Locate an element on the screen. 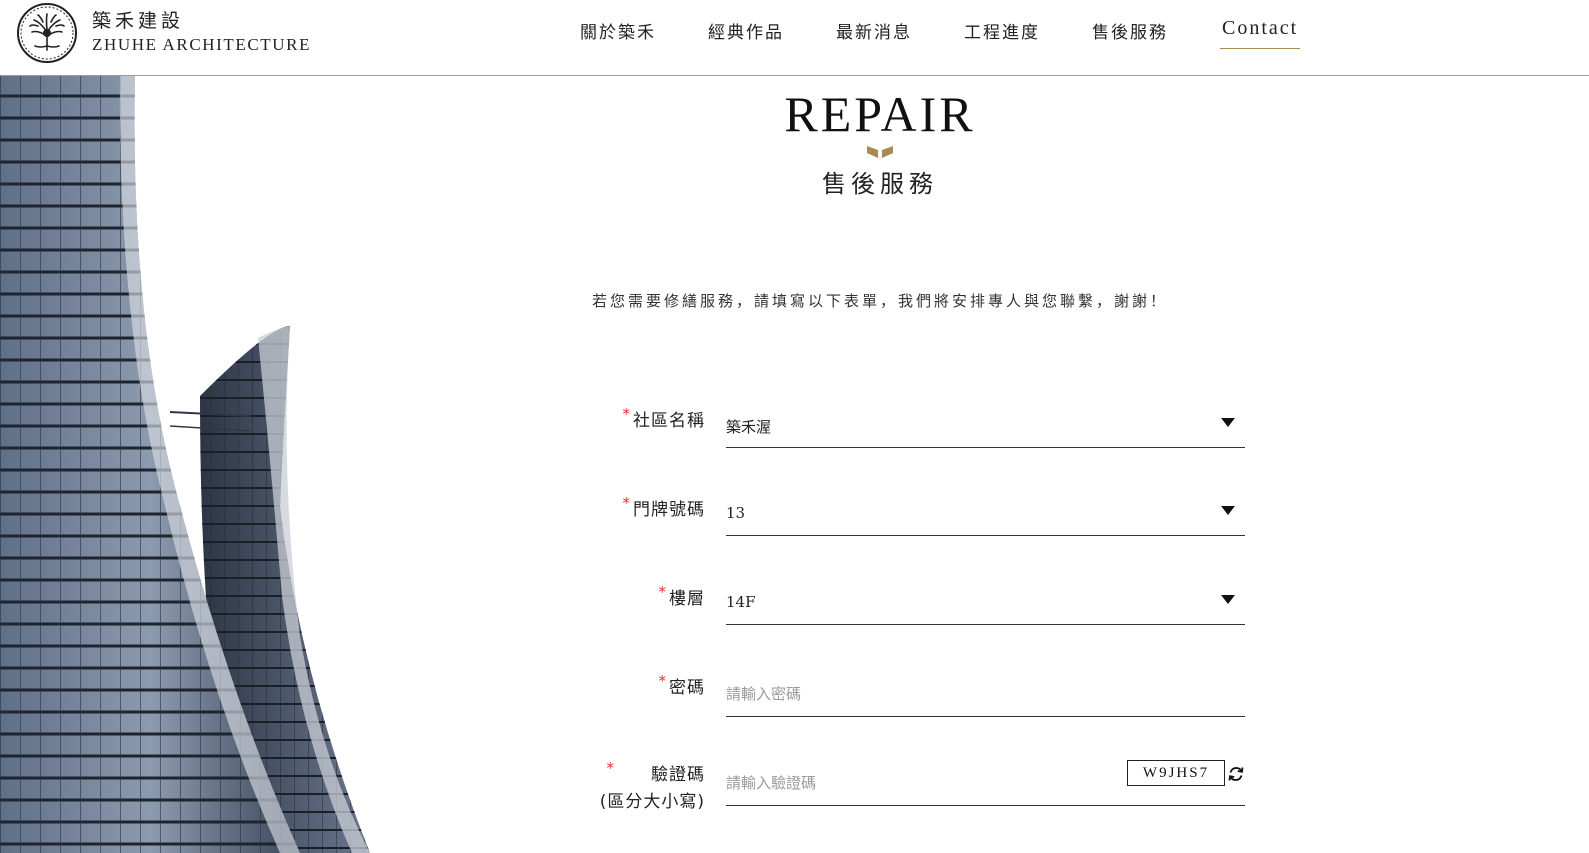 The height and width of the screenshot is (853, 1589). page-heading: REPAIR 售後服務 is located at coordinates (880, 141).